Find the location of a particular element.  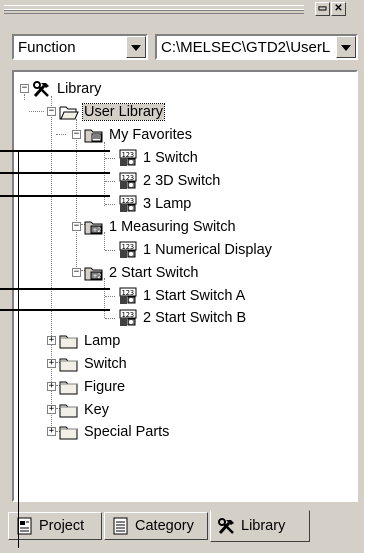

tree-node-label: Switch is located at coordinates (105, 364).